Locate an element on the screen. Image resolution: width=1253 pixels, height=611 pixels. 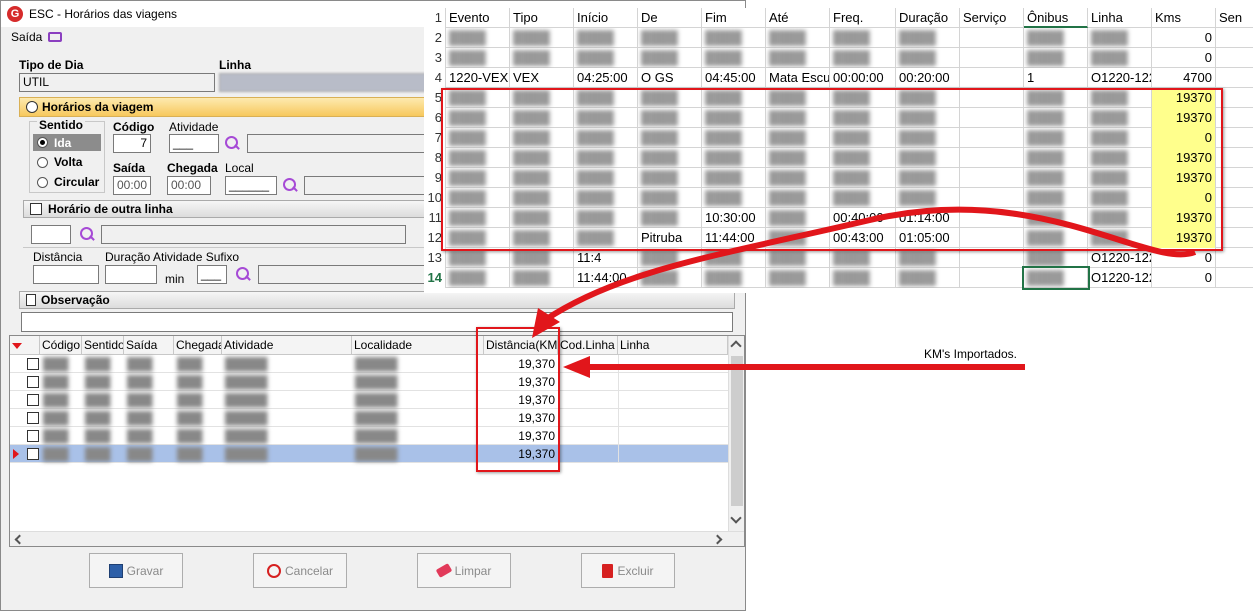
distancia-field is located at coordinates (66, 274).